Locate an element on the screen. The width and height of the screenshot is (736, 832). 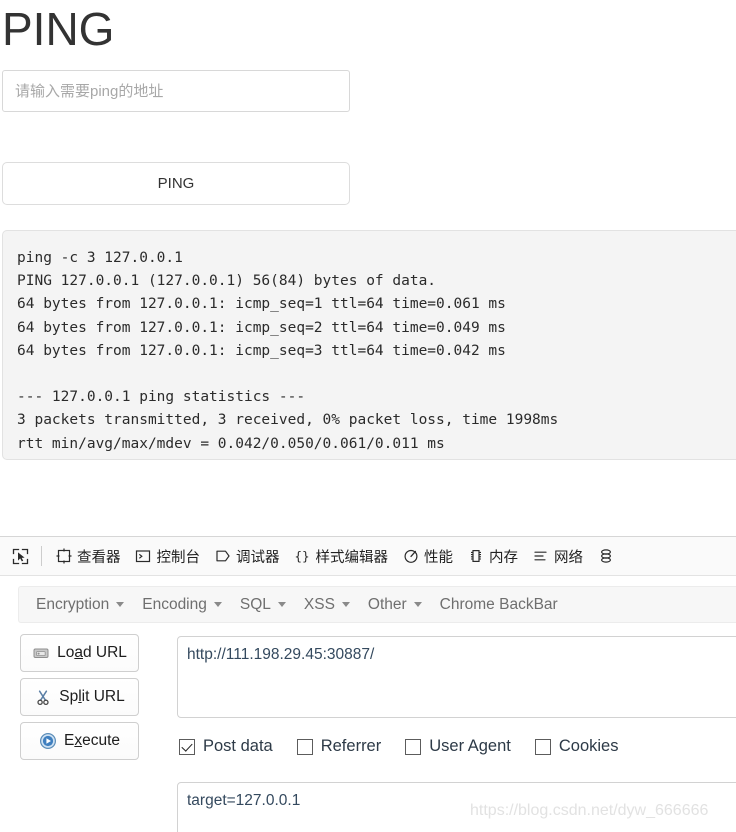
devtools-tab-storage is located at coordinates (608, 556).